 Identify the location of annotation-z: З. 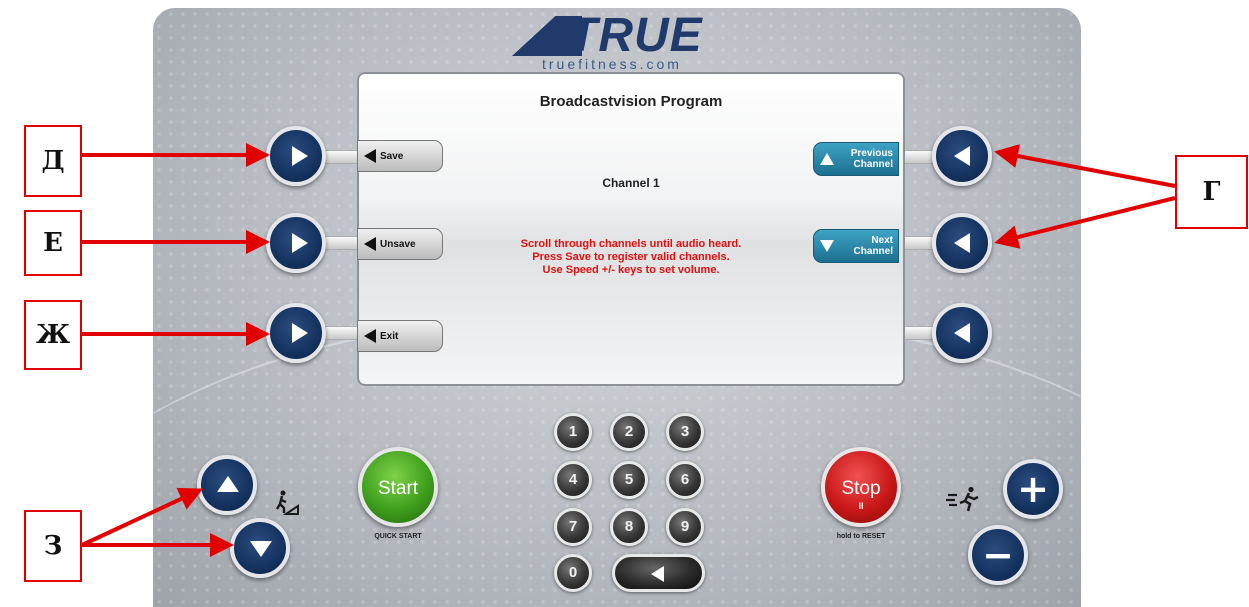
(53, 546).